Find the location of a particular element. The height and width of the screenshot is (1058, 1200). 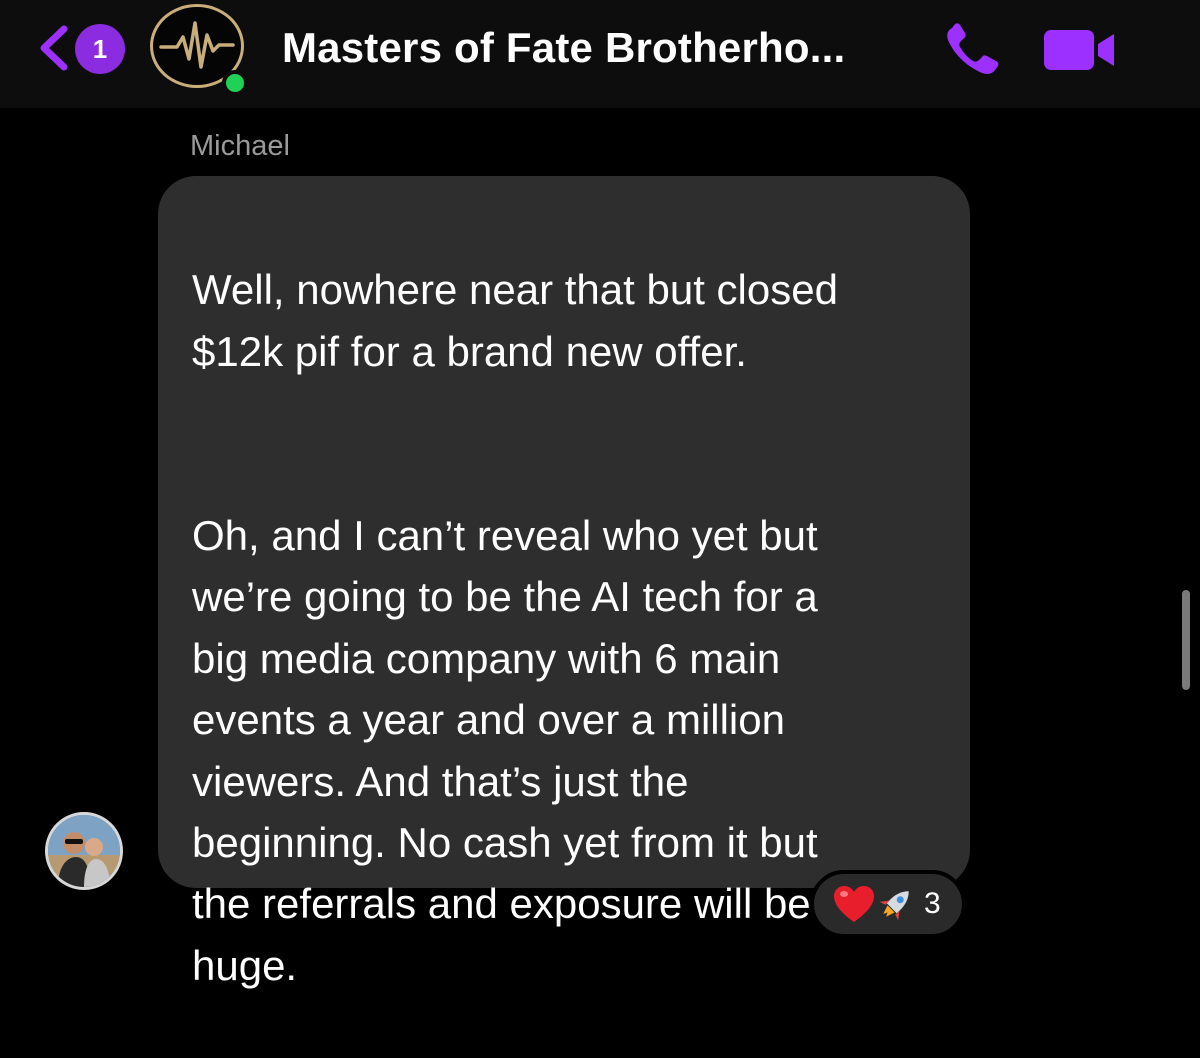

chevron-left-icon is located at coordinates (54, 48).